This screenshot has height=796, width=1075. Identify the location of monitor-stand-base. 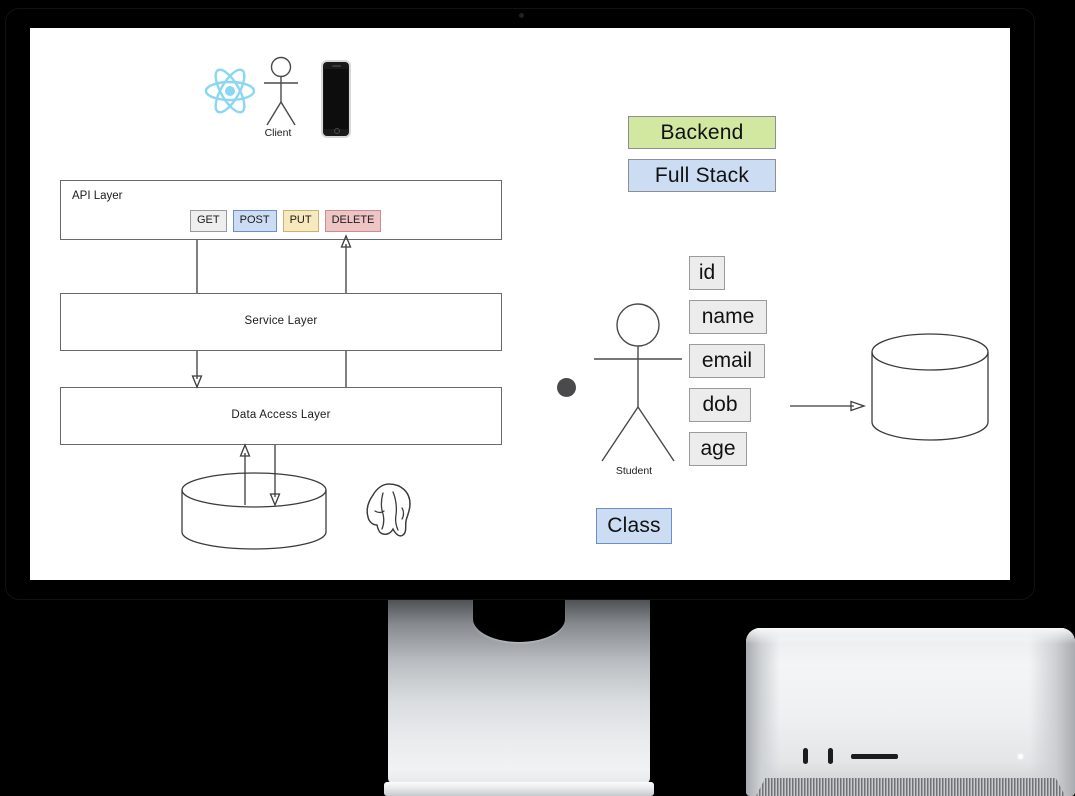
(519, 789).